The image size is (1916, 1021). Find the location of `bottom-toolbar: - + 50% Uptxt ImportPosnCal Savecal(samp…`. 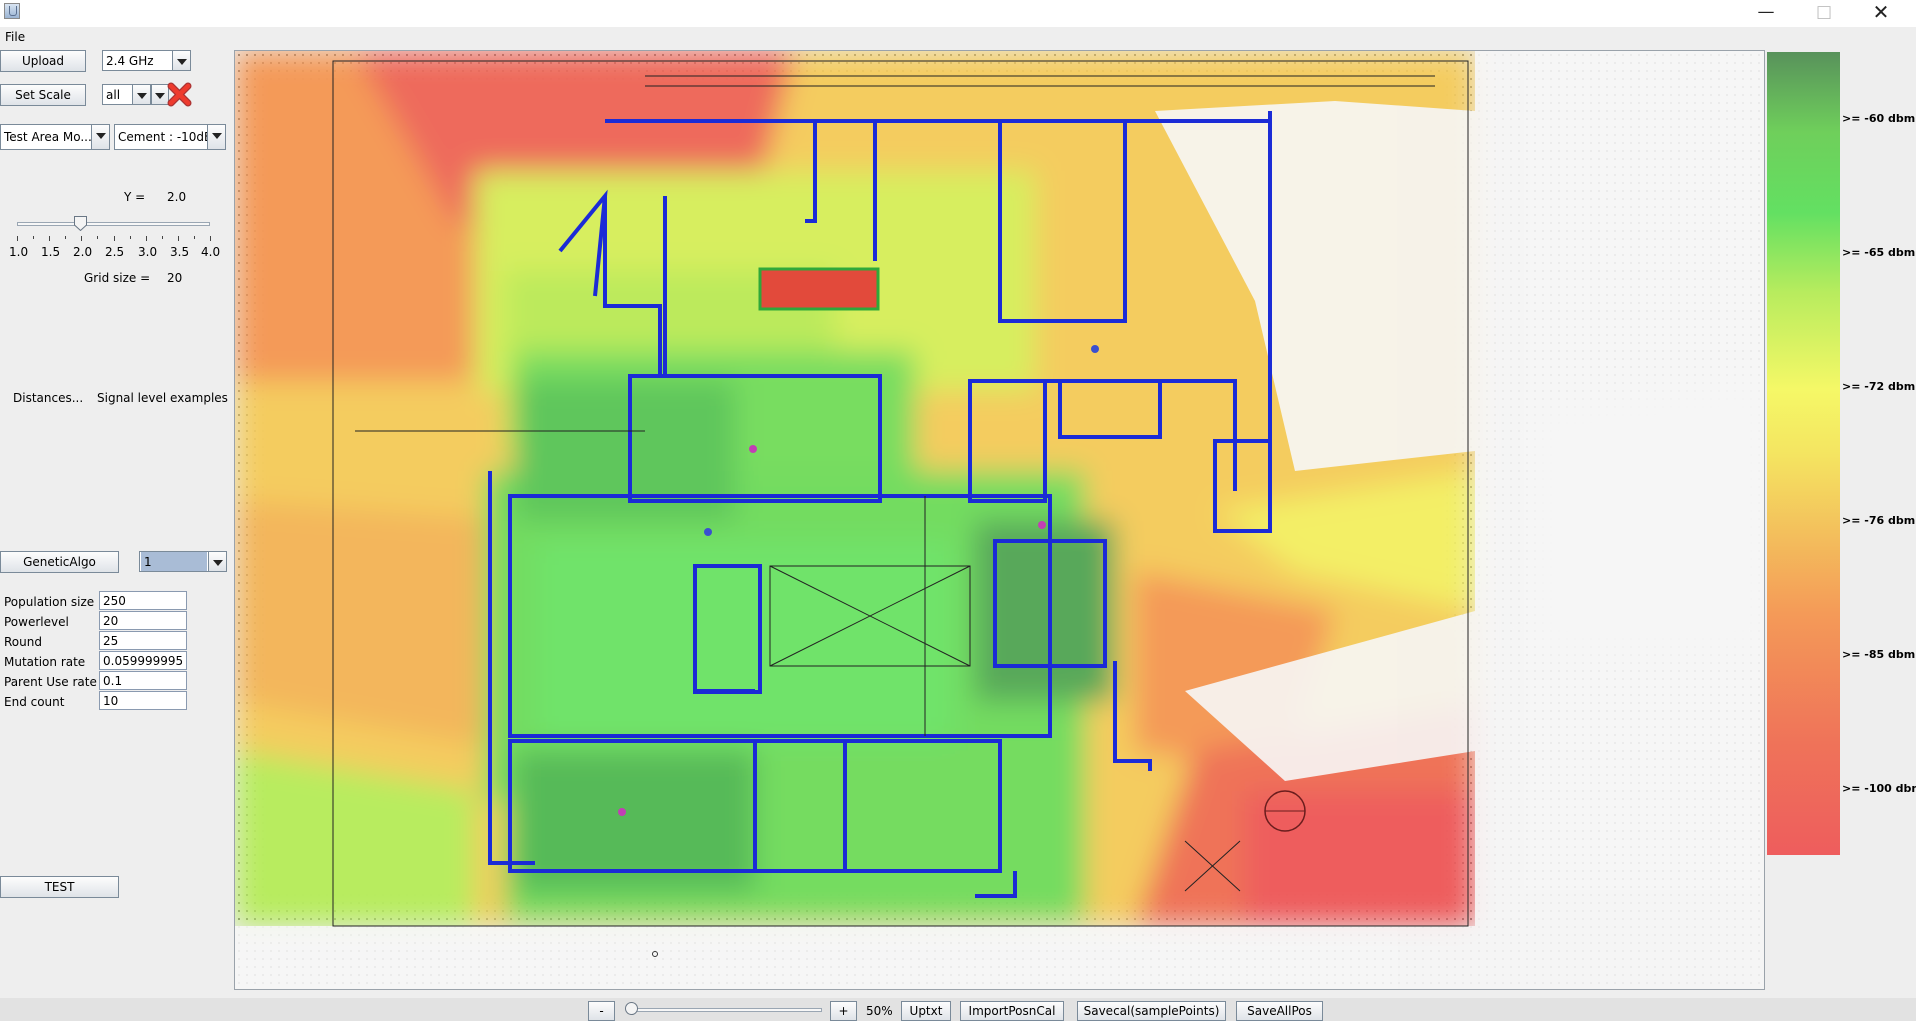

bottom-toolbar: - + 50% Uptxt ImportPosnCal Savecal(samp… is located at coordinates (958, 1009).